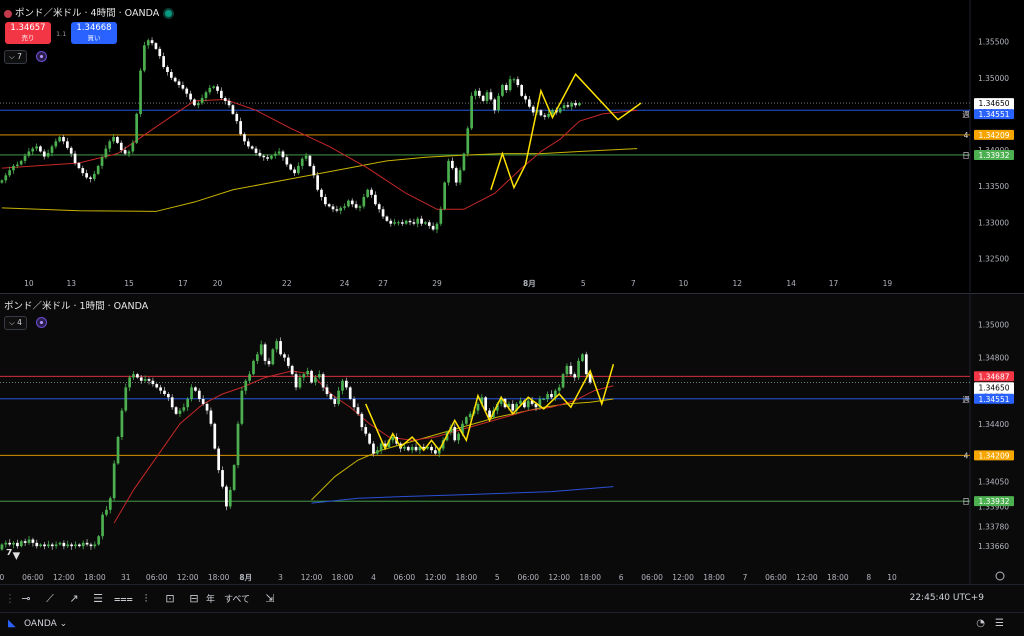  What do you see at coordinates (1000, 576) in the screenshot?
I see `settings-gear-icon` at bounding box center [1000, 576].